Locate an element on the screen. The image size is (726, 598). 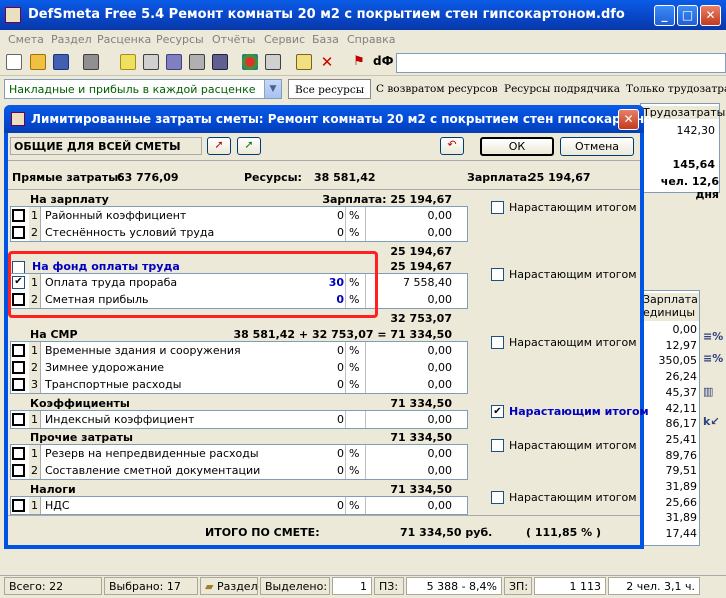
grid-cell: чел. 12,6 дня is located at coordinates (689, 188).